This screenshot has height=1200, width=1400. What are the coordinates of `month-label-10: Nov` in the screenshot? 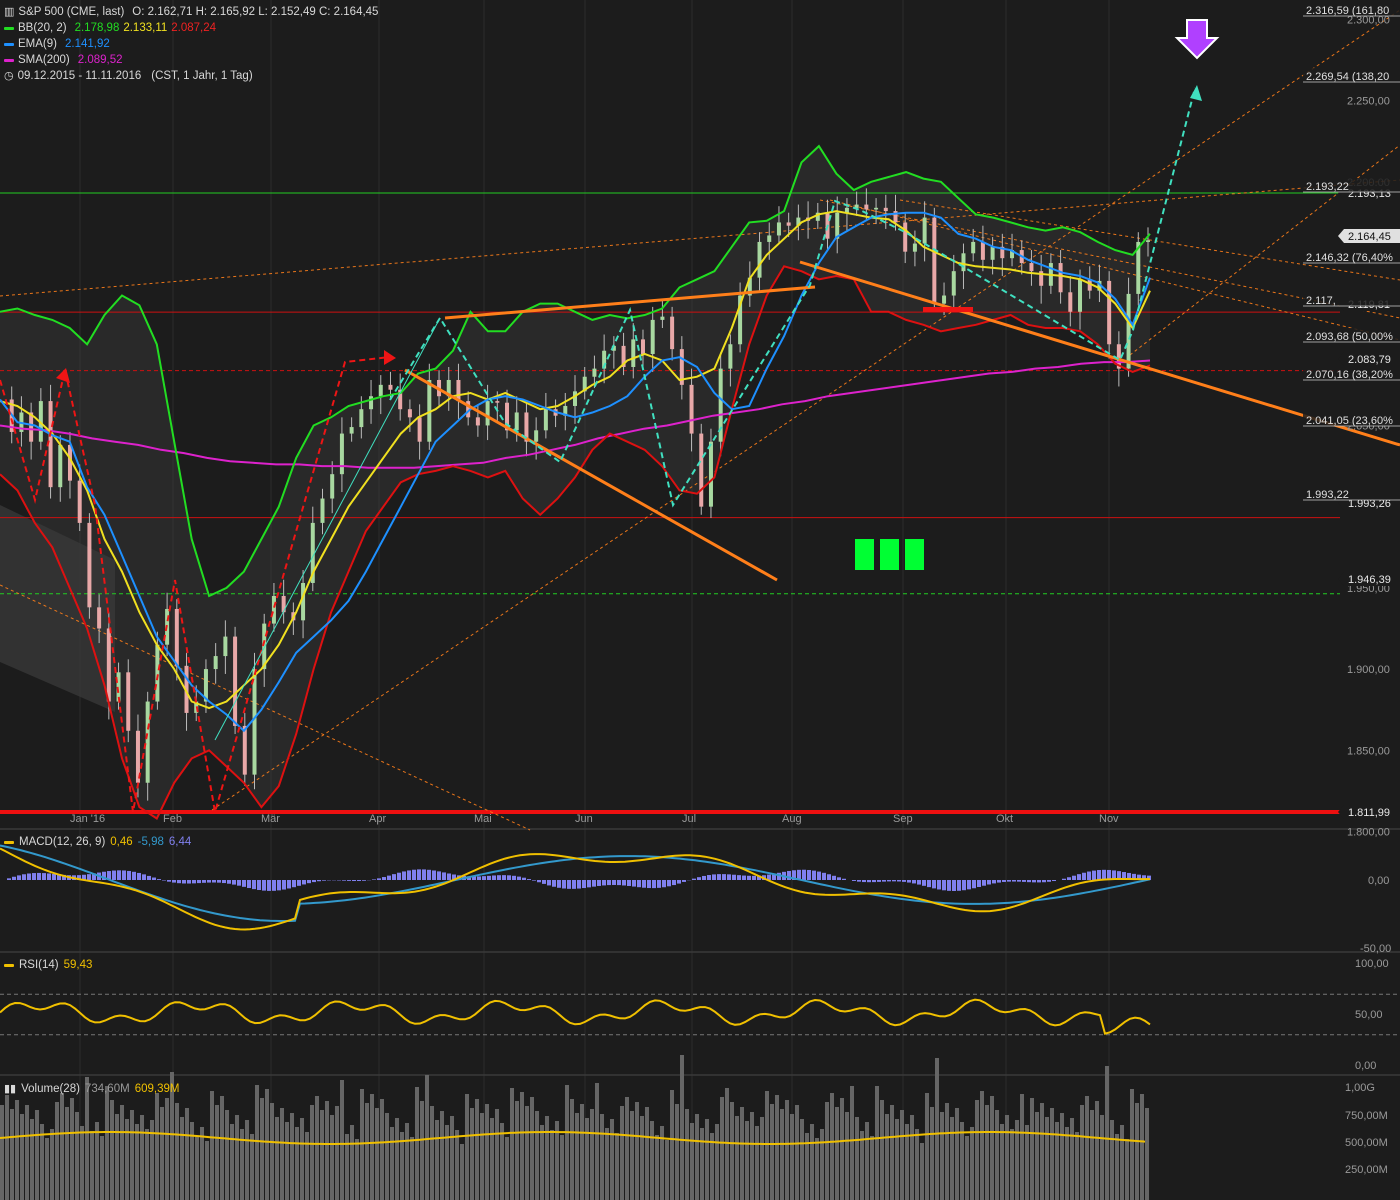 It's located at (1109, 819).